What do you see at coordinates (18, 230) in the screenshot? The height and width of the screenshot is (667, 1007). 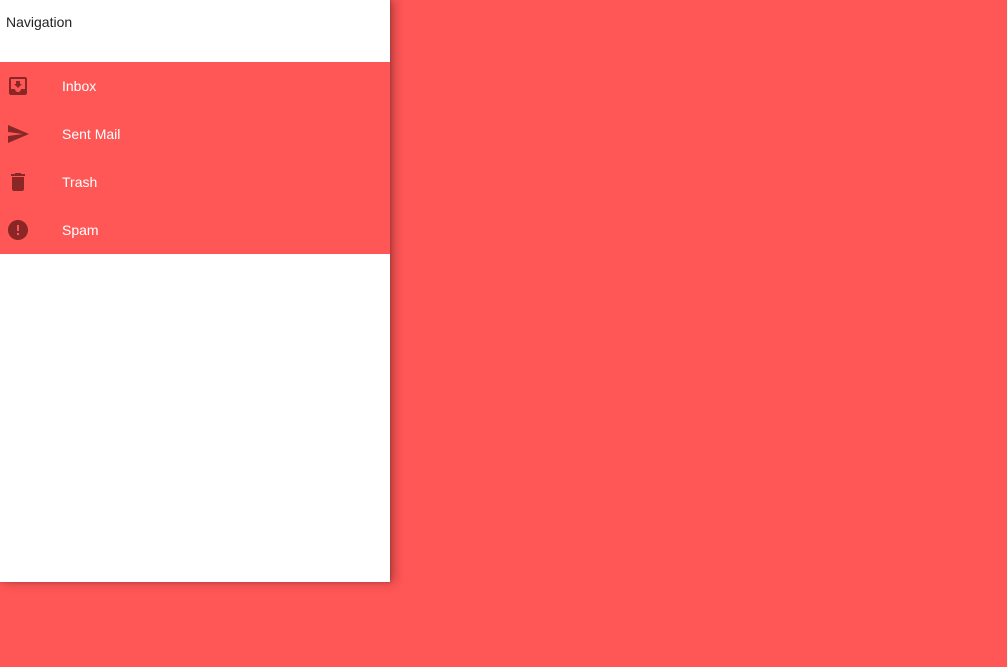 I see `report-icon` at bounding box center [18, 230].